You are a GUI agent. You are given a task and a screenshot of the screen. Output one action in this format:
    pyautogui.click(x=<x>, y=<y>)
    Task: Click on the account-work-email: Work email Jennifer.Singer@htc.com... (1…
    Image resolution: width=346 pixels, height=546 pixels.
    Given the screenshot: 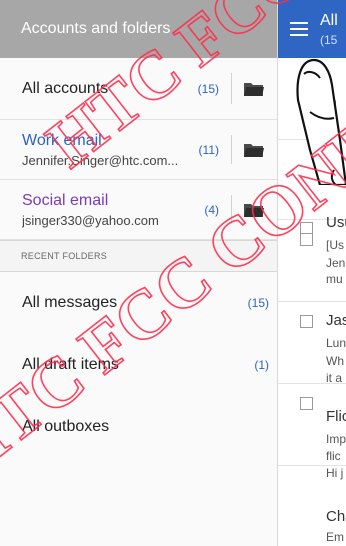 What is the action you would take?
    pyautogui.click(x=138, y=150)
    